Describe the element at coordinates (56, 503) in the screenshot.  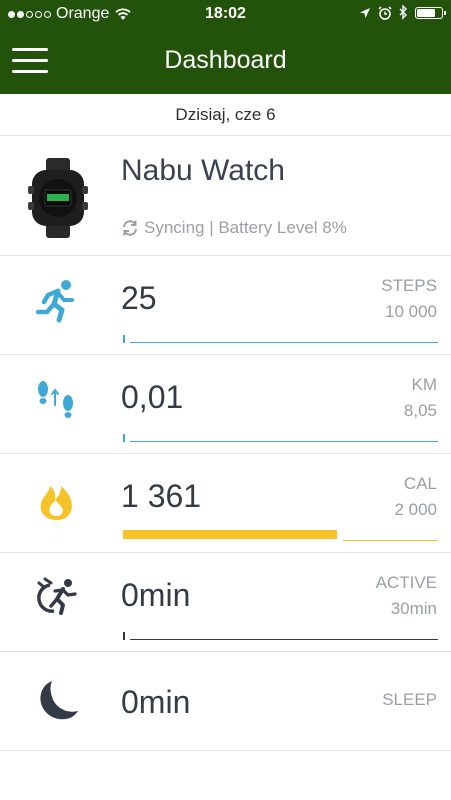
I see `flame-icon` at that location.